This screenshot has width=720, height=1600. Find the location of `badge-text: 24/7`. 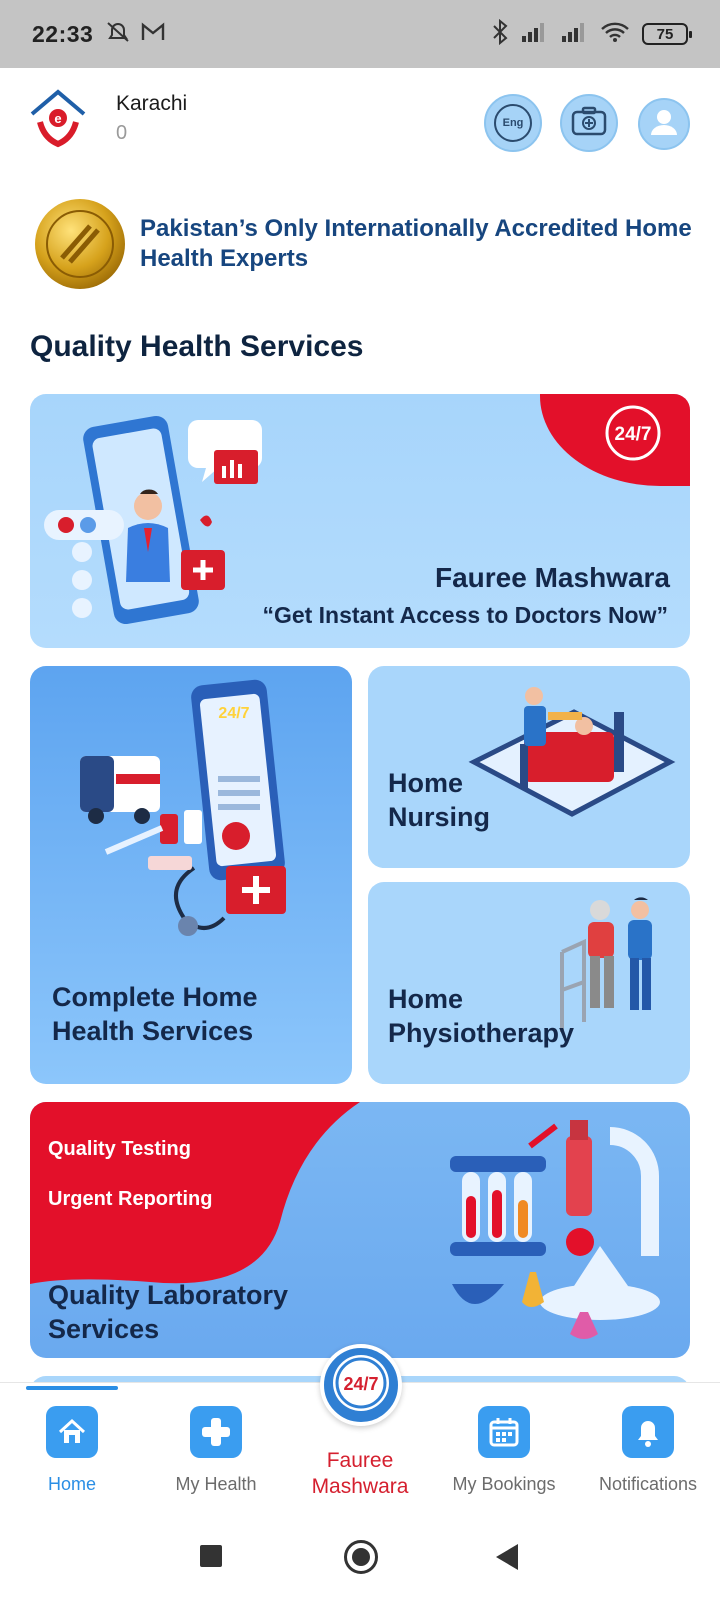

badge-text: 24/7 is located at coordinates (633, 434).